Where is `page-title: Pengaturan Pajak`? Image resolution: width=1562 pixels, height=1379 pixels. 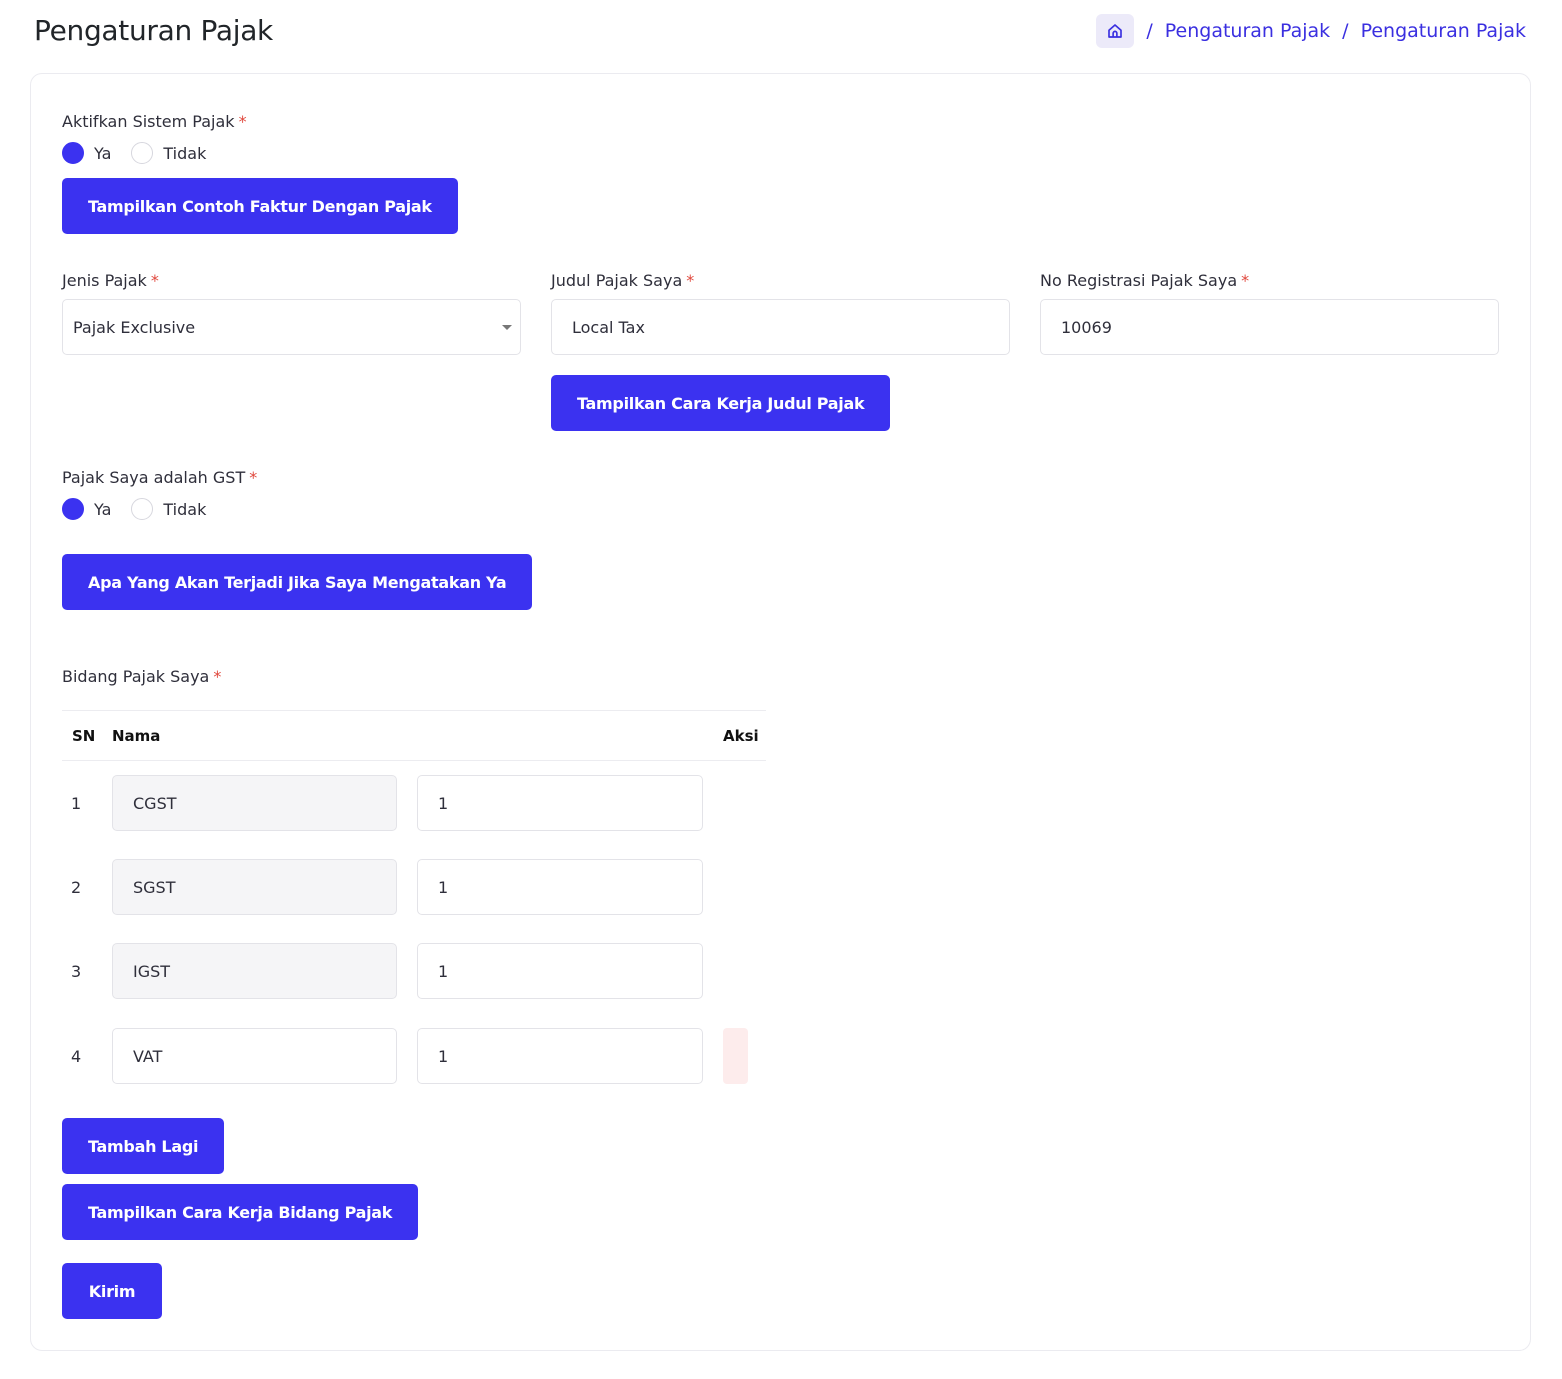
page-title: Pengaturan Pajak is located at coordinates (153, 30).